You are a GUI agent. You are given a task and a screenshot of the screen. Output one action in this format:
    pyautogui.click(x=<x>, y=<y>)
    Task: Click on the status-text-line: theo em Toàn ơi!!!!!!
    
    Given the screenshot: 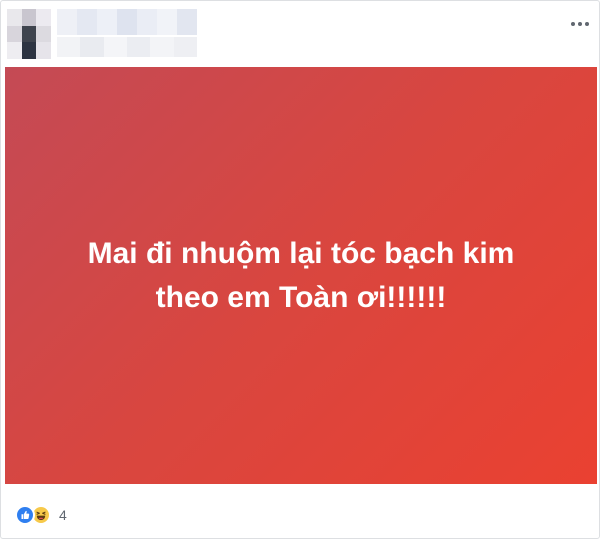 What is the action you would take?
    pyautogui.click(x=301, y=297)
    